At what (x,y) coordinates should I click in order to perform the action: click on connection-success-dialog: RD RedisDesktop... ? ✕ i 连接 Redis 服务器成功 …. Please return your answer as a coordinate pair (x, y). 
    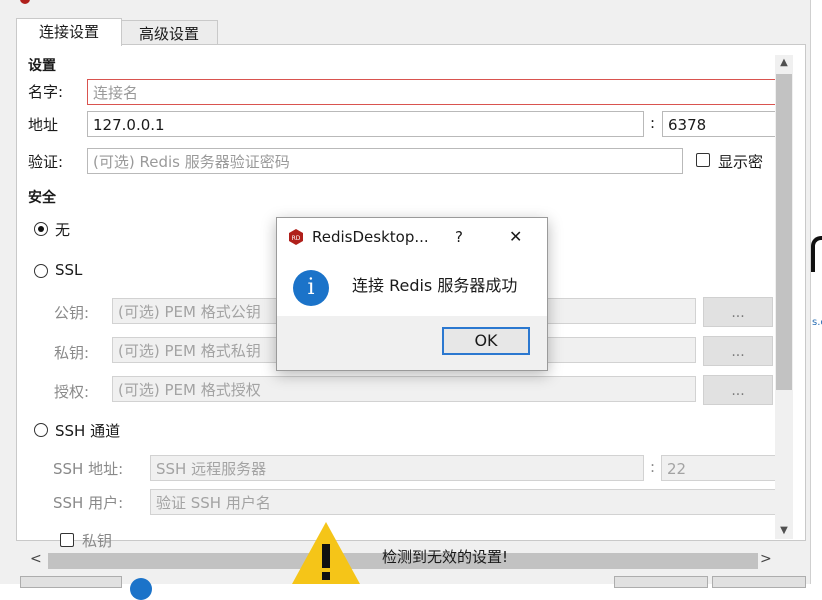
    Looking at the image, I should click on (412, 294).